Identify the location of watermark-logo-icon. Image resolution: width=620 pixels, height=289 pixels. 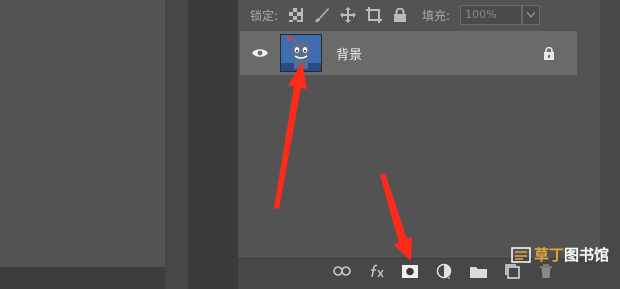
(521, 254).